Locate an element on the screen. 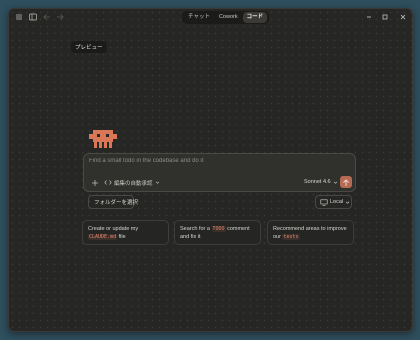 This screenshot has height=340, width=420. titlebar: チャット Cowork コード is located at coordinates (210, 17).